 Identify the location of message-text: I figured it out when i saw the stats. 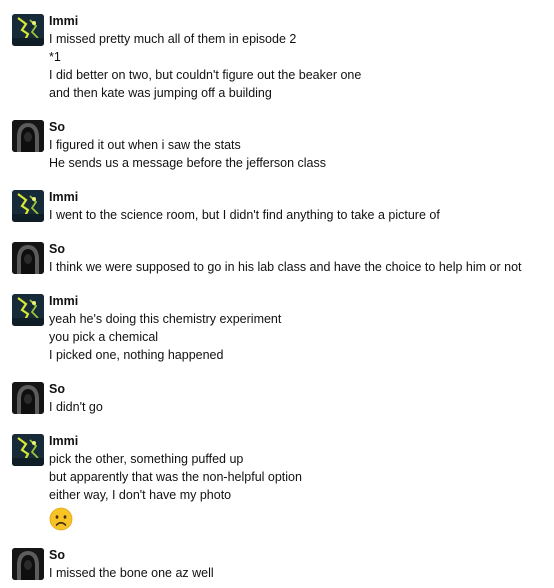
(145, 145).